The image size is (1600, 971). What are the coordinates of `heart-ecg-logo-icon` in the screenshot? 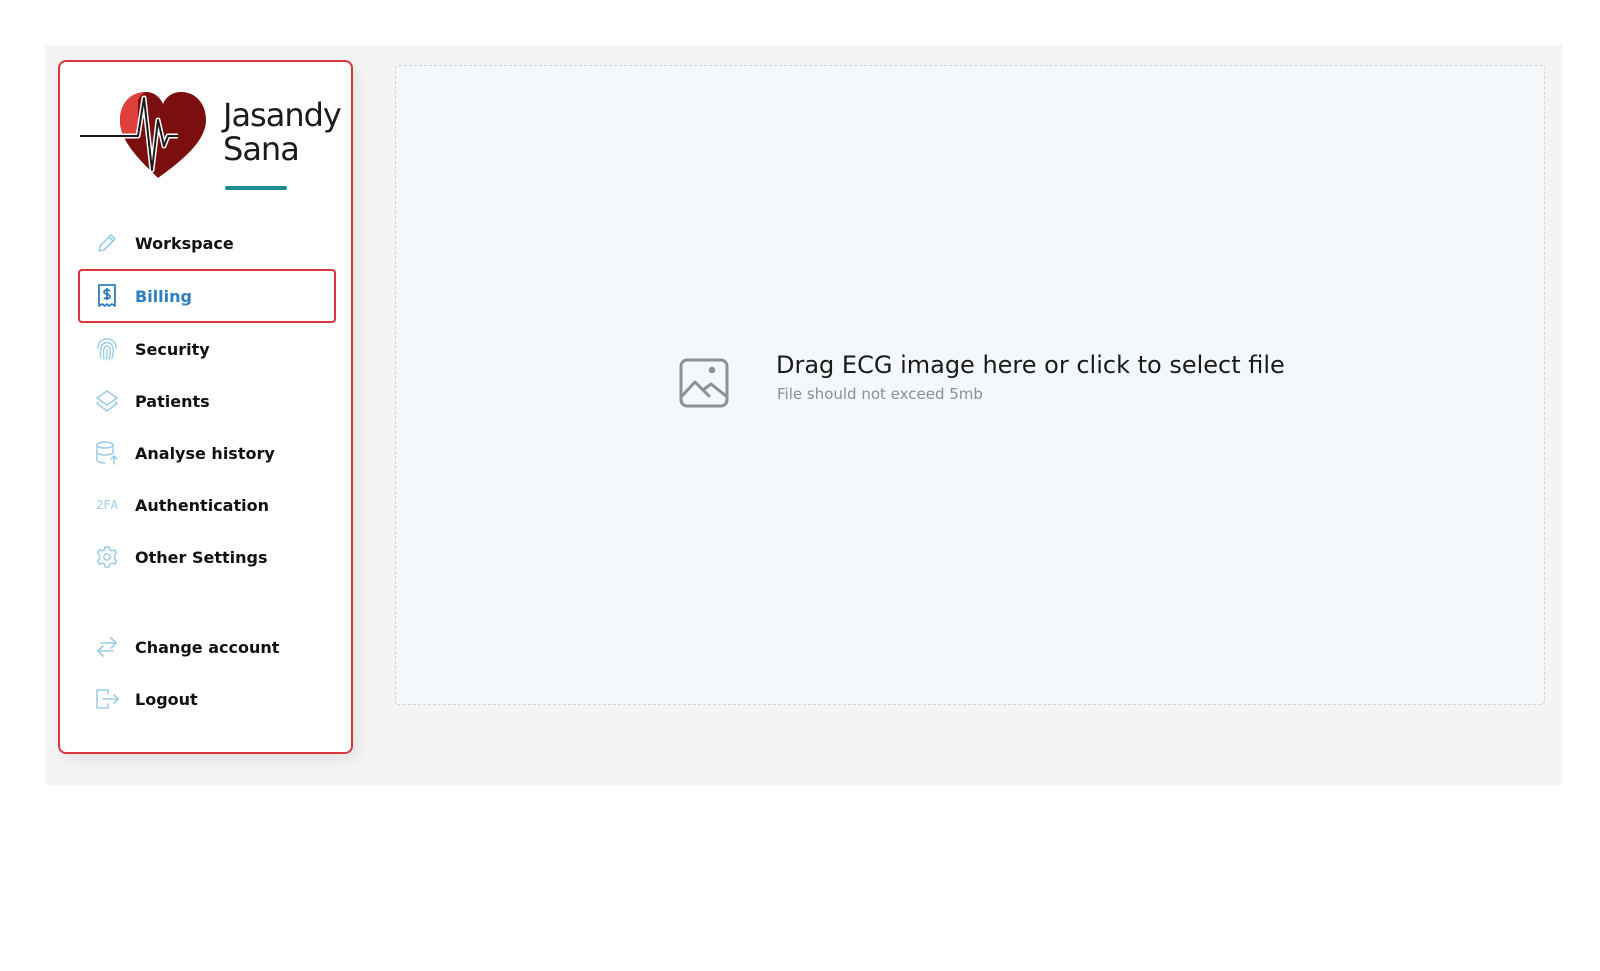 It's located at (143, 135).